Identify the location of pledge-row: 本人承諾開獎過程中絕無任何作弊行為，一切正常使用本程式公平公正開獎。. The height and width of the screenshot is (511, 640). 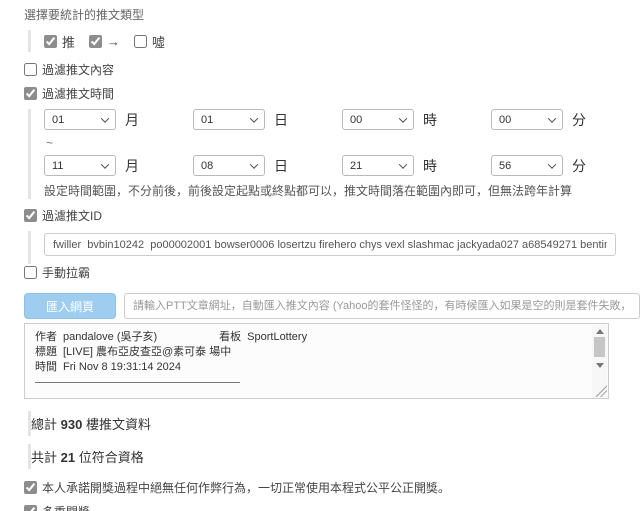
(332, 487).